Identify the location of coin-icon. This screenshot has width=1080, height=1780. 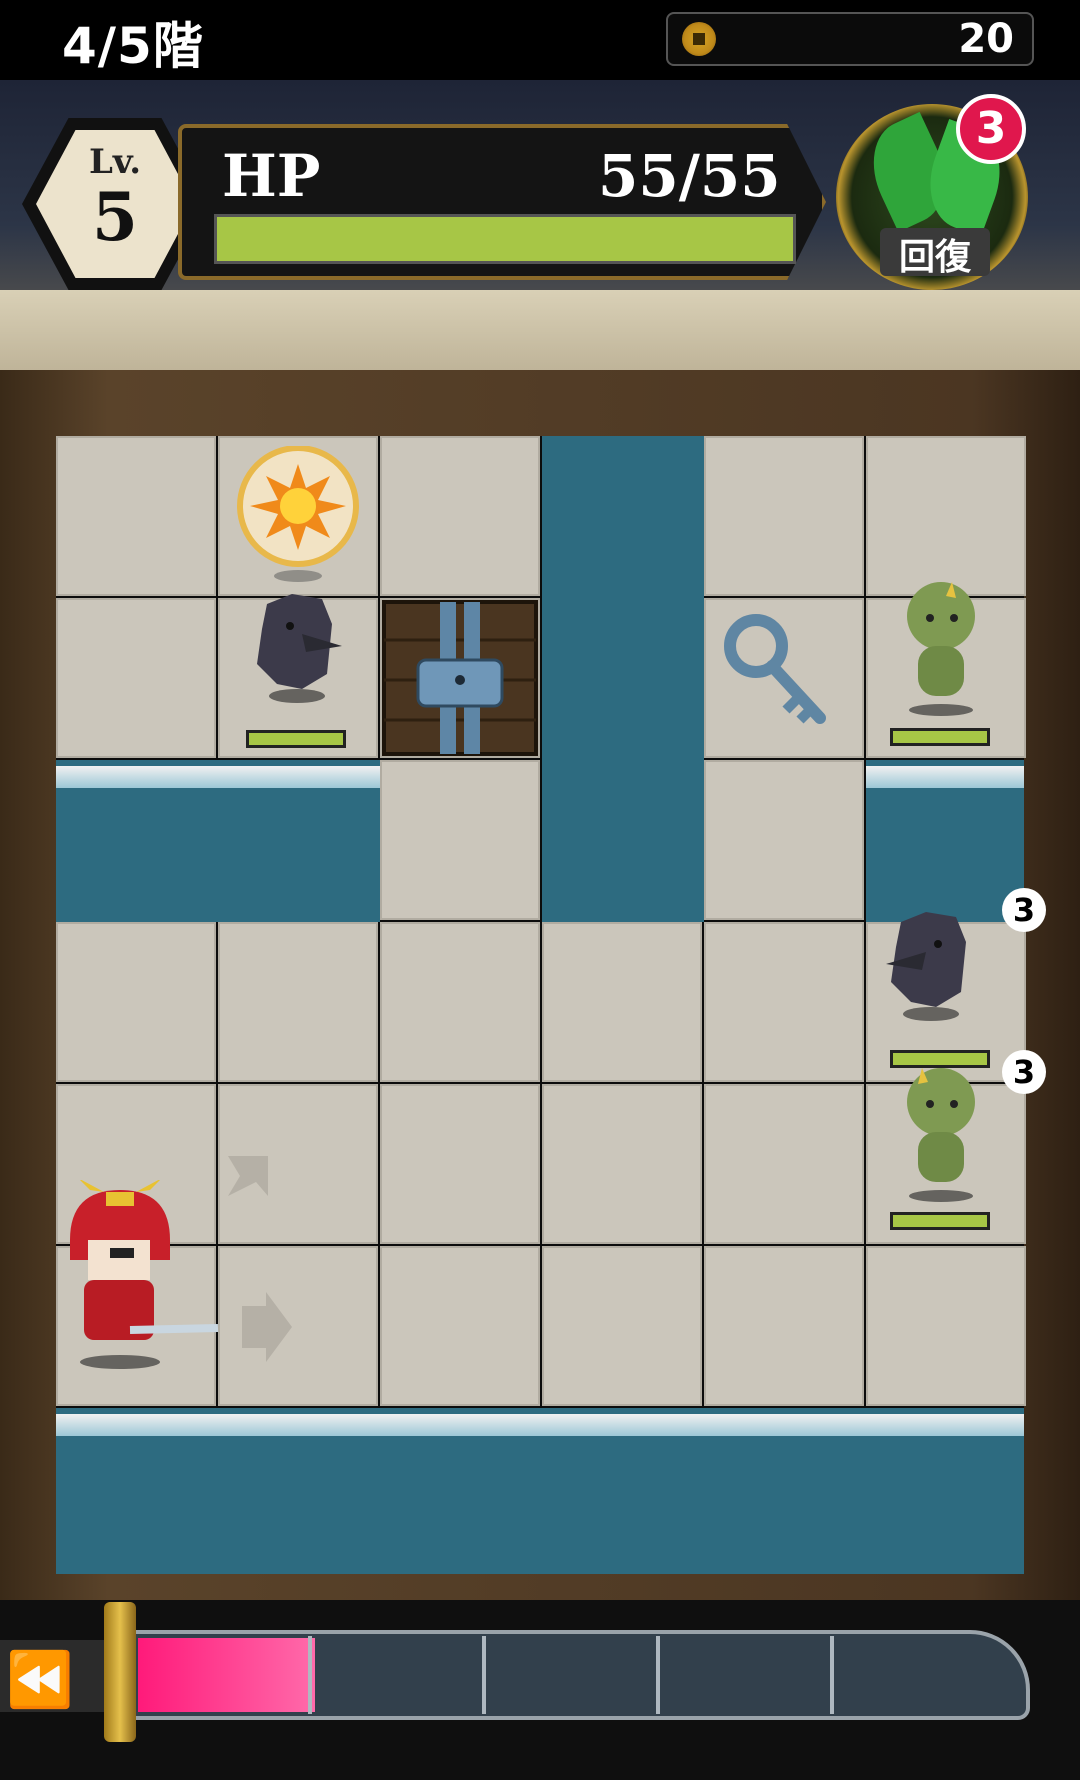
(699, 39).